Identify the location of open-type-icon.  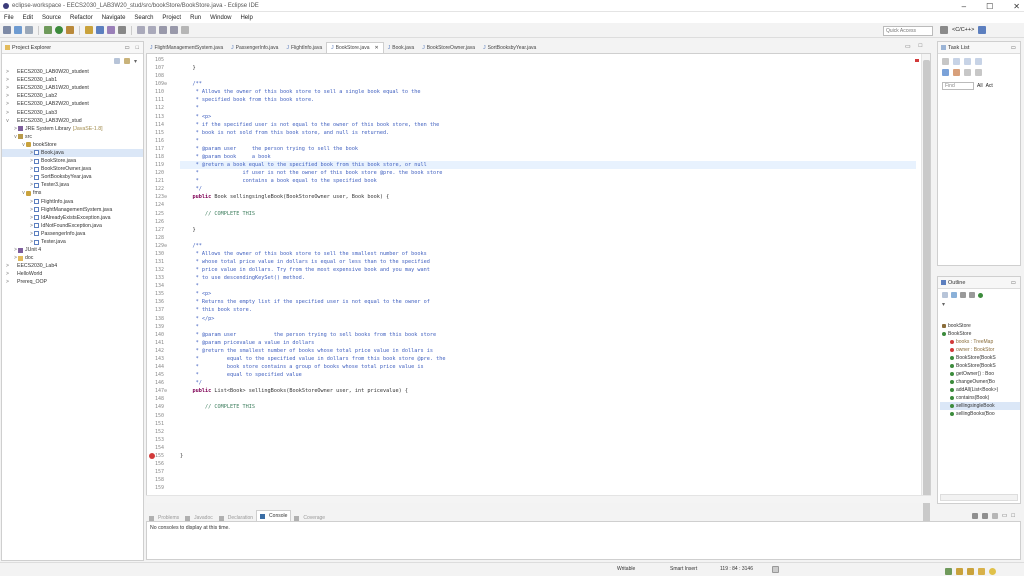
(111, 30).